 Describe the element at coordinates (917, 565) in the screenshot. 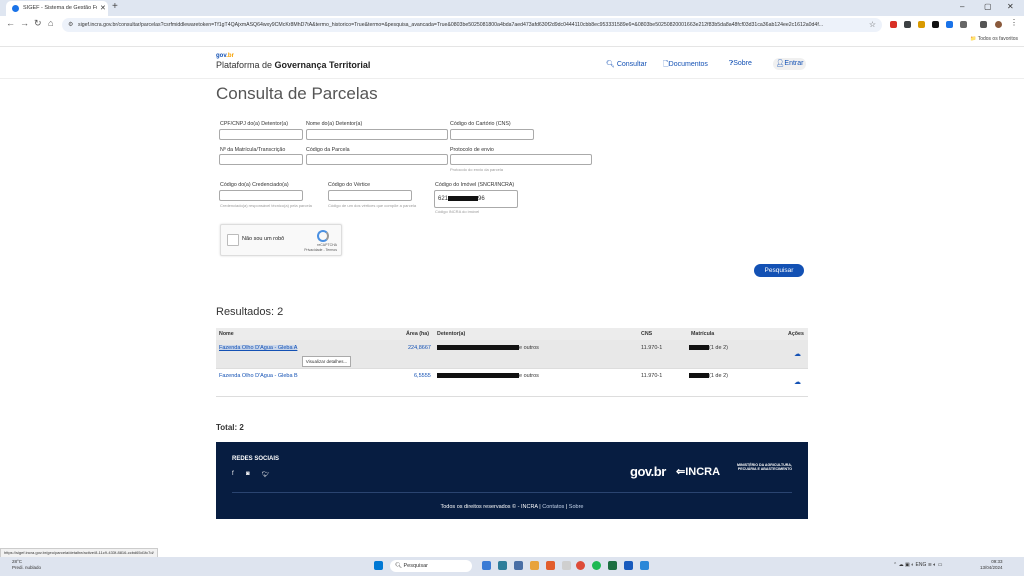

I see `system-tray: ⌃ ☁ ▣ ◐ ENG ≋ 🔈︎ ▭` at that location.